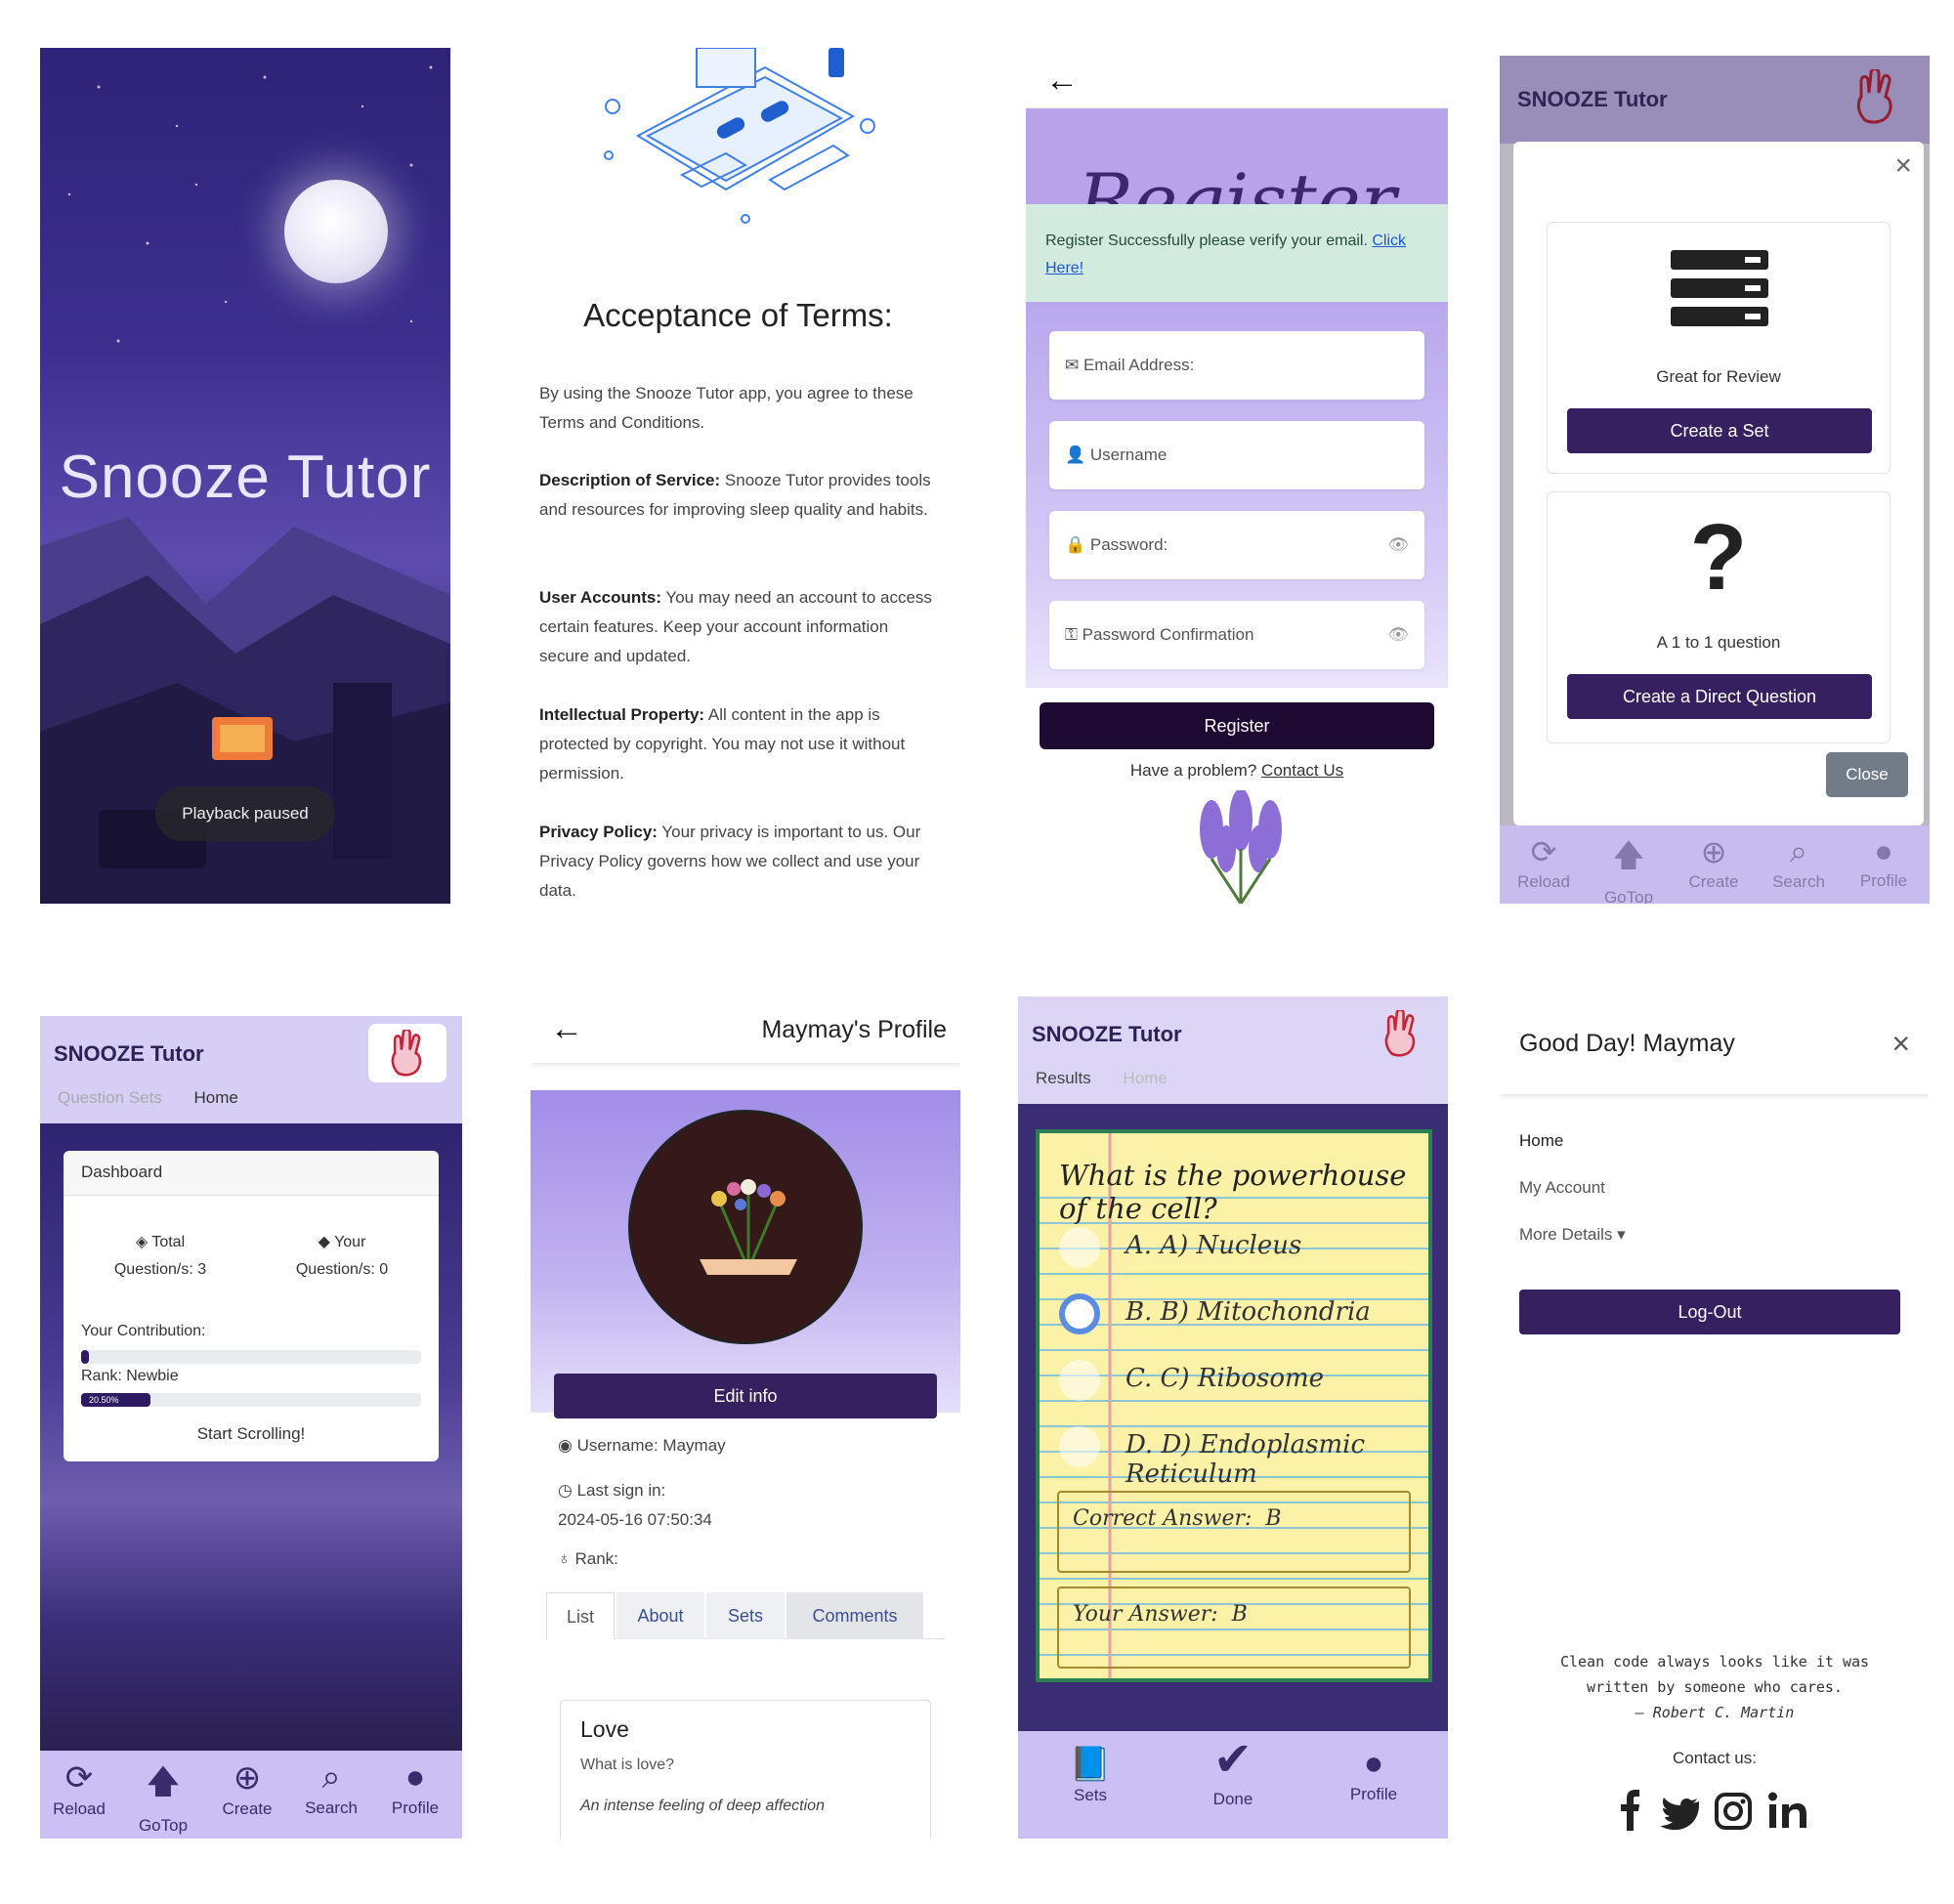  What do you see at coordinates (1090, 1795) in the screenshot?
I see `nav-label: Sets` at bounding box center [1090, 1795].